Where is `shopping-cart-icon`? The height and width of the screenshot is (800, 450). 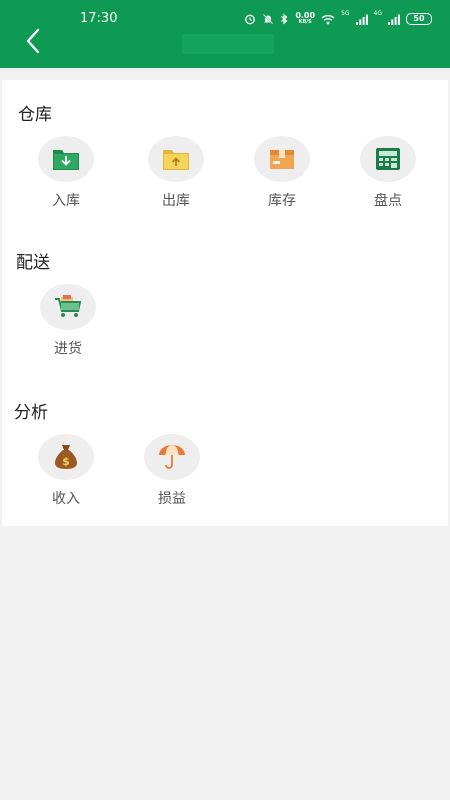 shopping-cart-icon is located at coordinates (68, 306).